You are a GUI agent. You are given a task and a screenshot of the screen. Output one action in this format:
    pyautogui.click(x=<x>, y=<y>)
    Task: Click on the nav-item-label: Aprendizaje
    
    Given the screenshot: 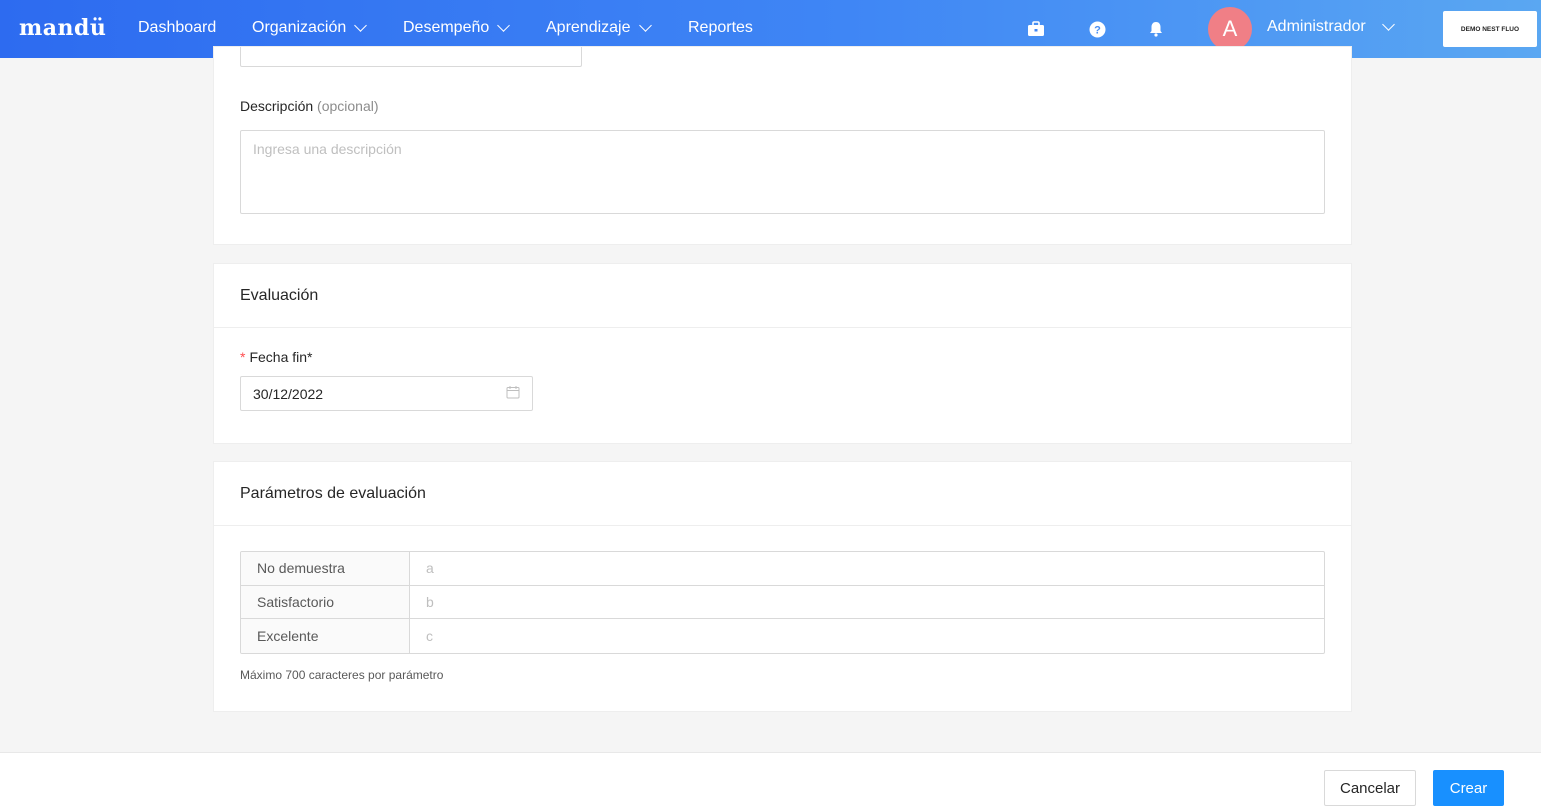 What is the action you would take?
    pyautogui.click(x=588, y=27)
    